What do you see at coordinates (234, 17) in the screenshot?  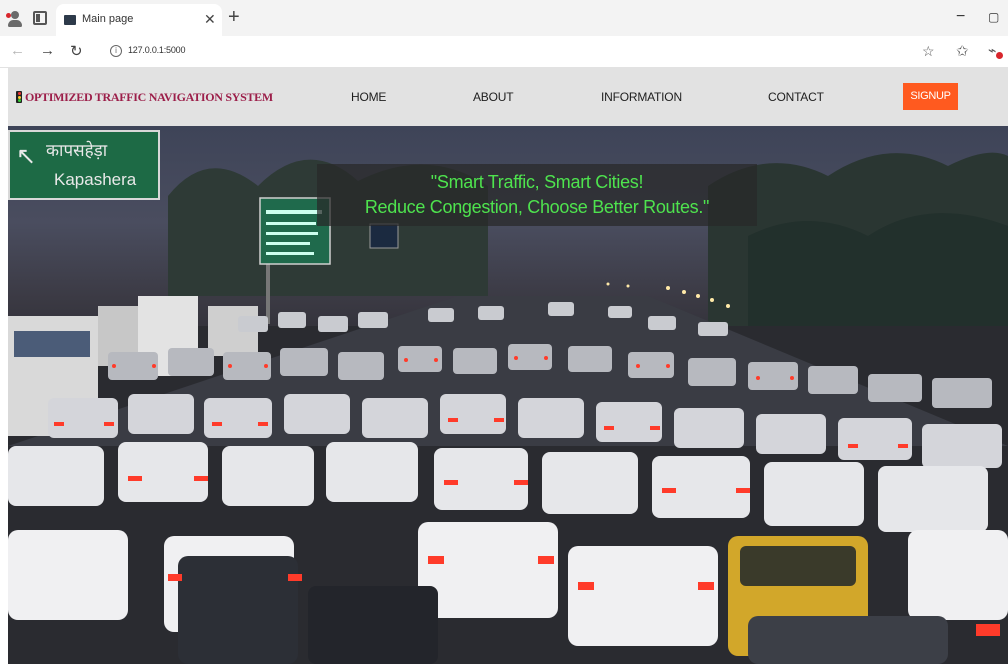 I see `new-tab-icon: +` at bounding box center [234, 17].